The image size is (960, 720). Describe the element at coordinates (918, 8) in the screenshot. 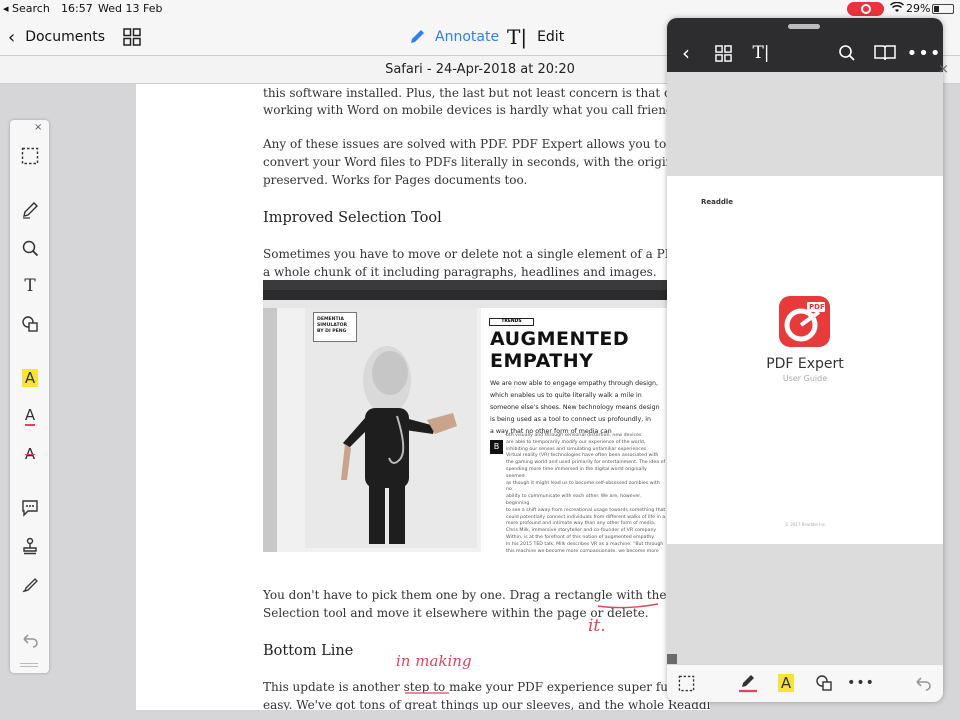

I see `battery-percent: 29%` at that location.